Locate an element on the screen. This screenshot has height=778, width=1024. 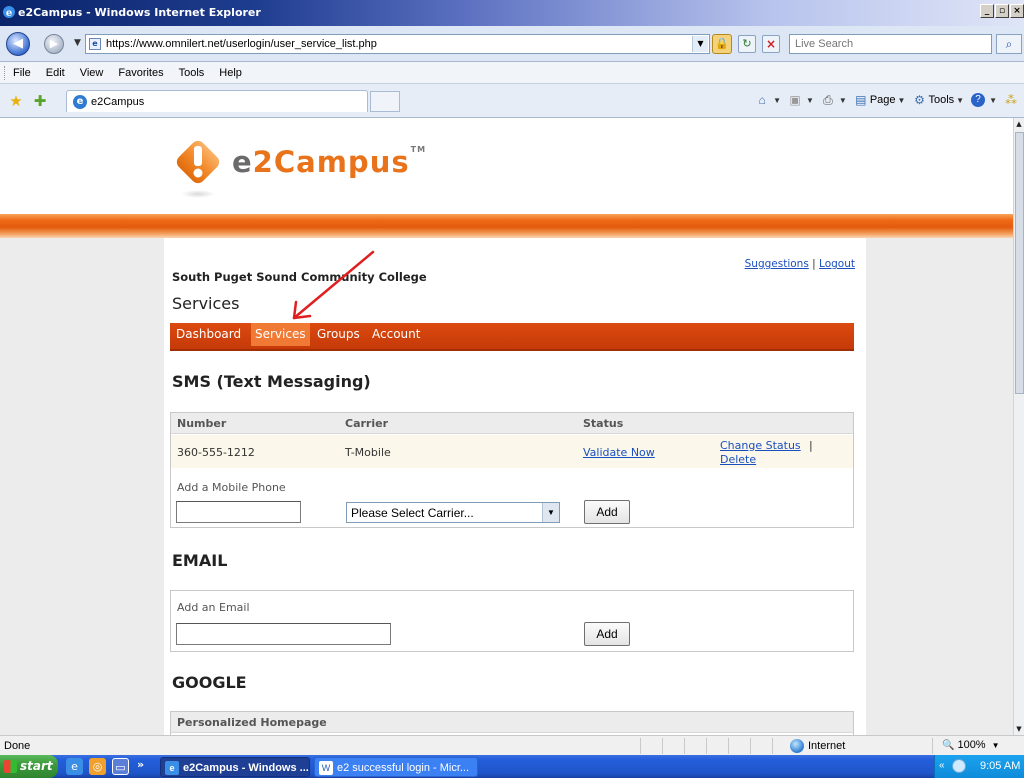
zone-label: Internet is located at coordinates (827, 746).